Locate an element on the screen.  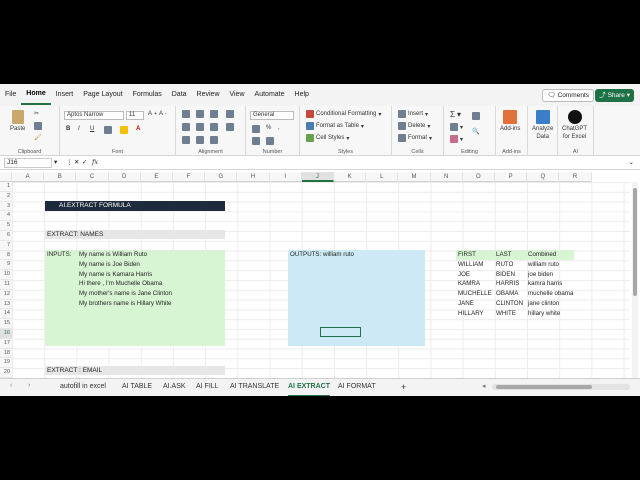
share-button: ⤴ Share ▾ is located at coordinates (614, 95).